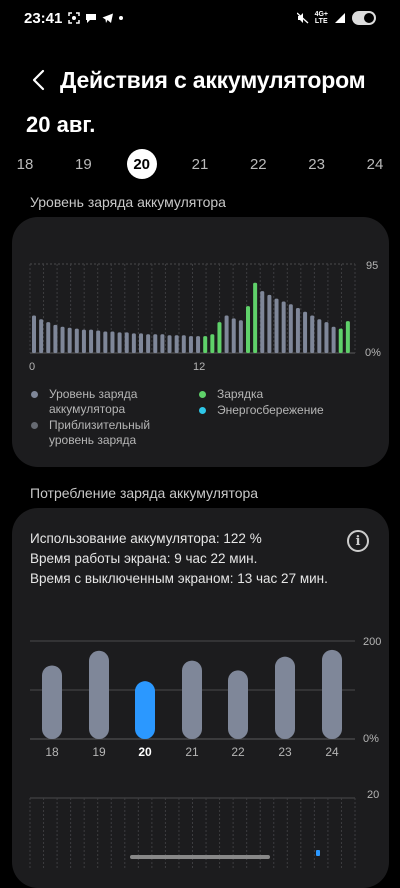  I want to click on info-icon: i, so click(358, 541).